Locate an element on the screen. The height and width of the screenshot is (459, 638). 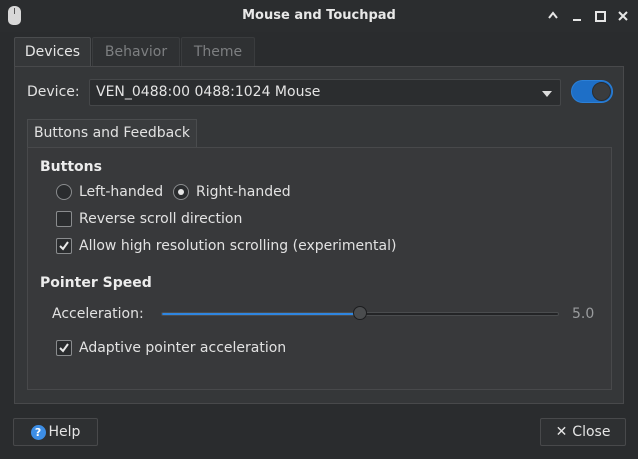
right-handed-radio is located at coordinates (181, 192).